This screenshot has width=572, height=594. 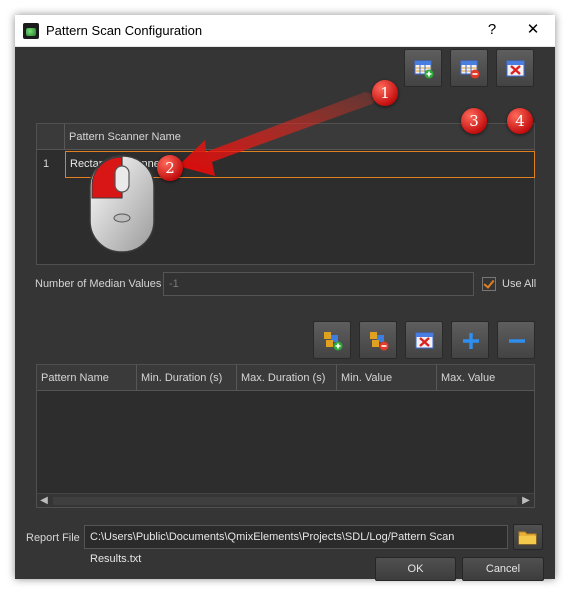 I want to click on add-row-button, so click(x=470, y=340).